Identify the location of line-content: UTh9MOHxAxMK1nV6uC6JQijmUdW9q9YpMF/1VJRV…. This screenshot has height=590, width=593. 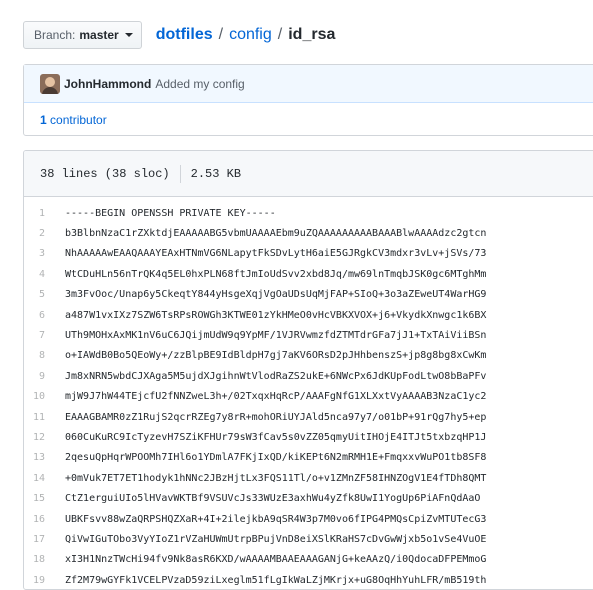
(276, 336).